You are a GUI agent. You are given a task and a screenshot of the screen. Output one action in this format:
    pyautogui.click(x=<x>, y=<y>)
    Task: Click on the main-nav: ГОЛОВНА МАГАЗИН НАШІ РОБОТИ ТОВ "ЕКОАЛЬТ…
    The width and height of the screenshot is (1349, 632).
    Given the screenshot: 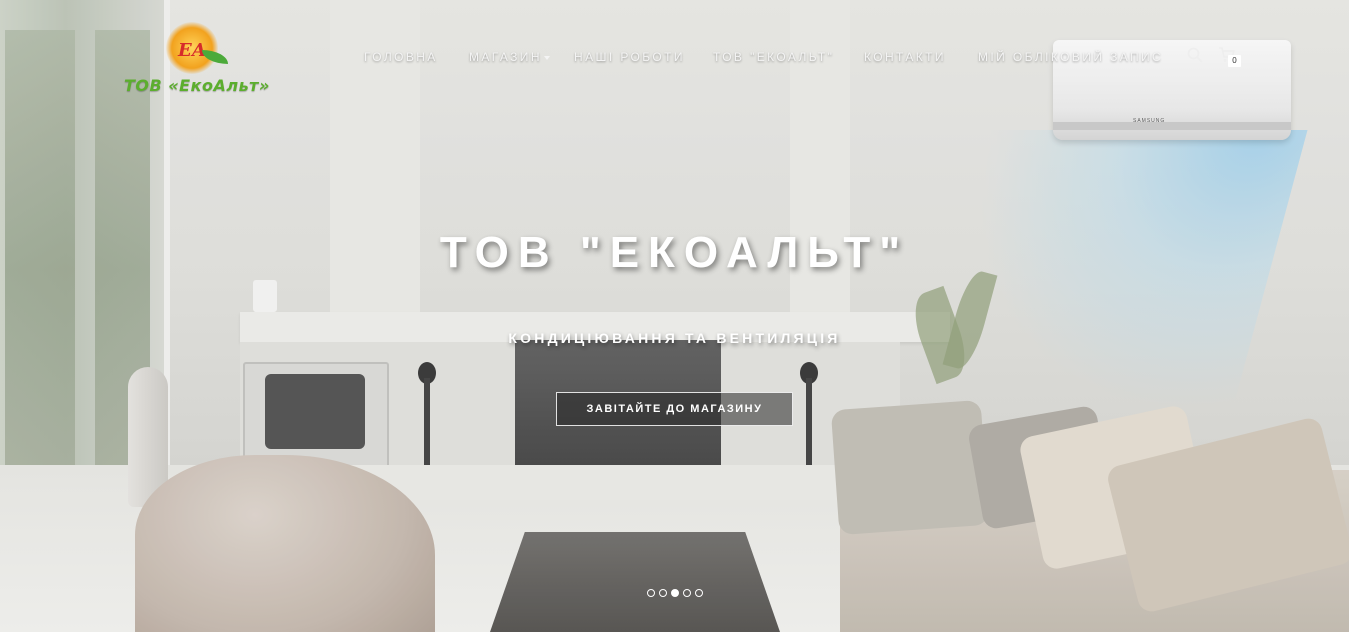 What is the action you would take?
    pyautogui.click(x=674, y=58)
    